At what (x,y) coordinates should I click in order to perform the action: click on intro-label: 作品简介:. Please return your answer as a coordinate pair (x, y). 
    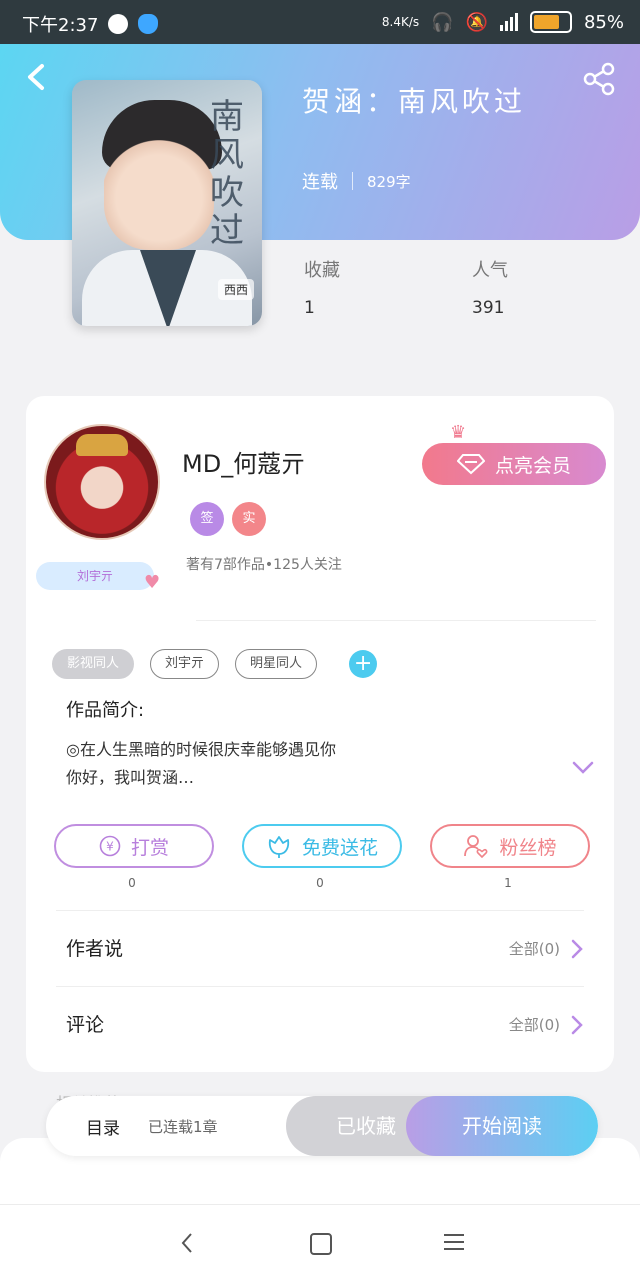
    Looking at the image, I should click on (105, 710).